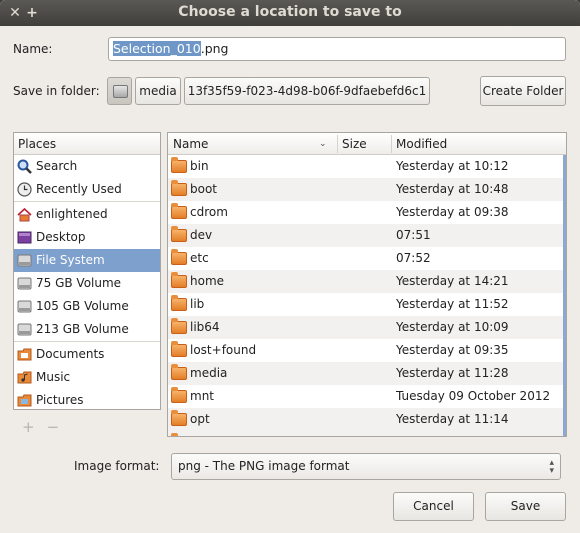 This screenshot has width=580, height=533. Describe the element at coordinates (452, 350) in the screenshot. I see `file-modified: Yesterday at 09:35` at that location.